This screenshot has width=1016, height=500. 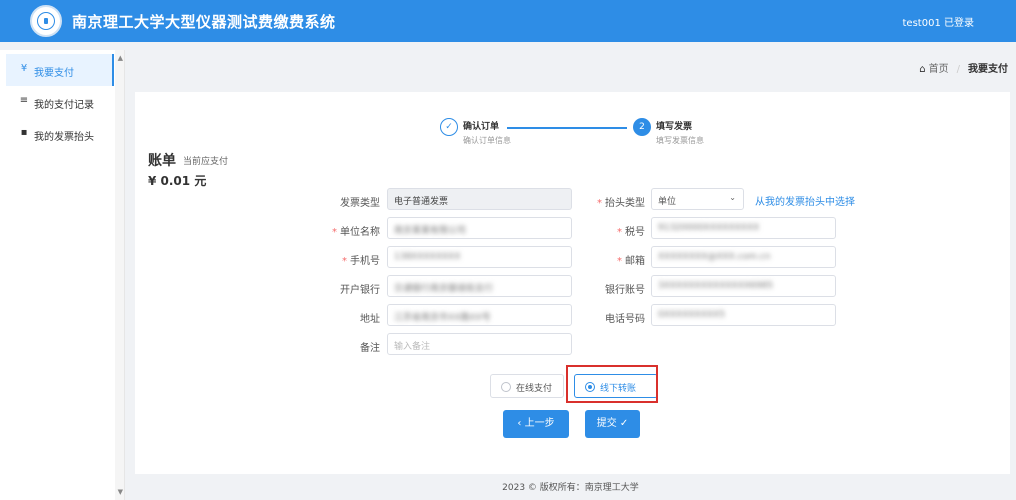 I want to click on scroll-up-icon: ▲, so click(x=120, y=58).